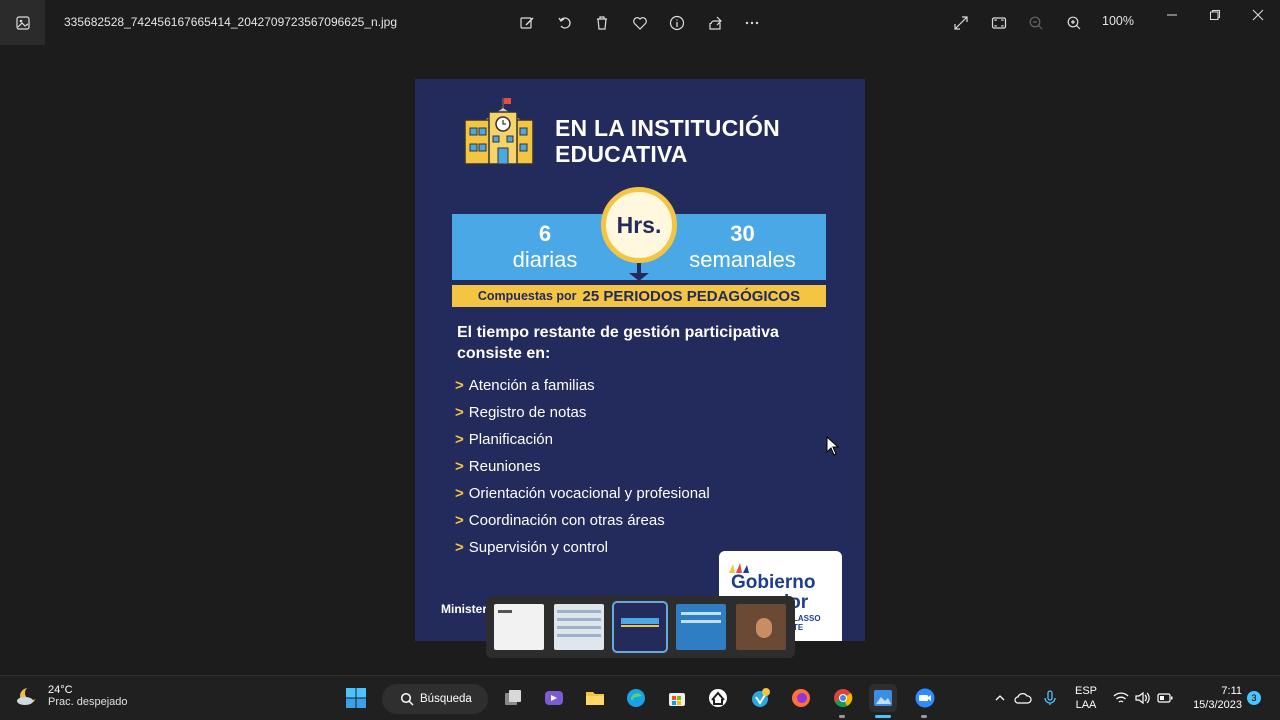 The image size is (1280, 720). I want to click on start-button, so click(356, 698).